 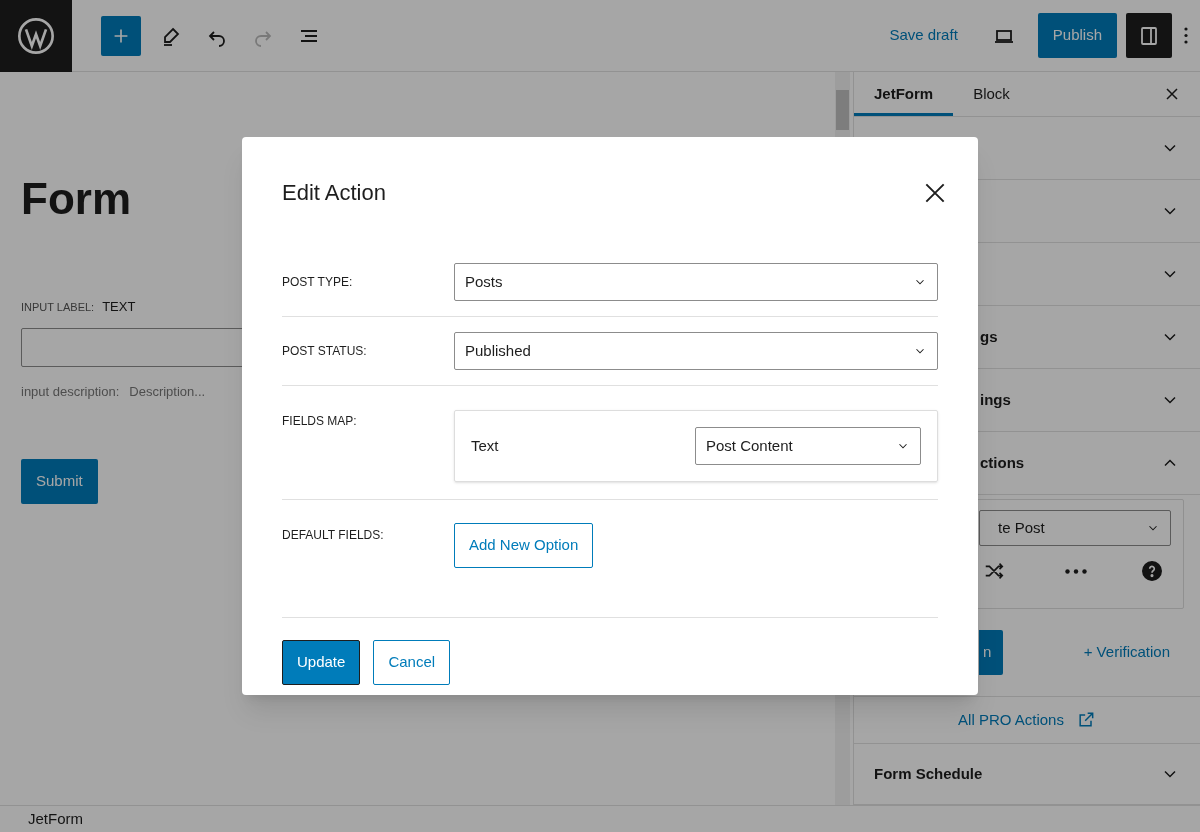 What do you see at coordinates (485, 445) in the screenshot?
I see `field-name: Text` at bounding box center [485, 445].